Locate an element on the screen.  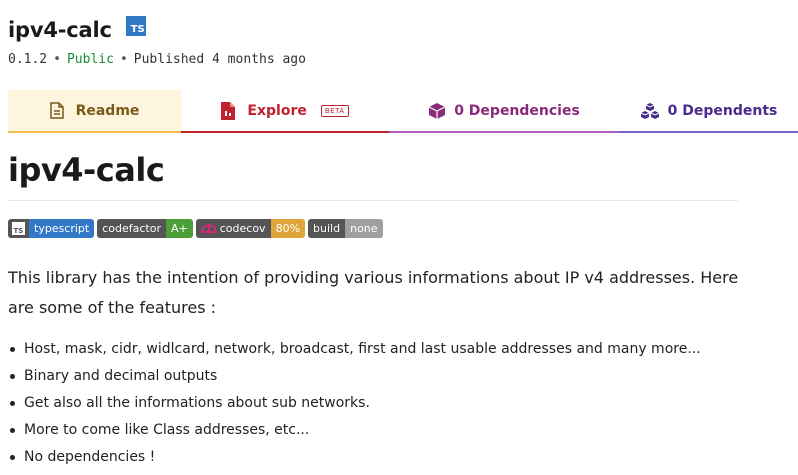
codecov-umbrella-icon is located at coordinates (208, 228).